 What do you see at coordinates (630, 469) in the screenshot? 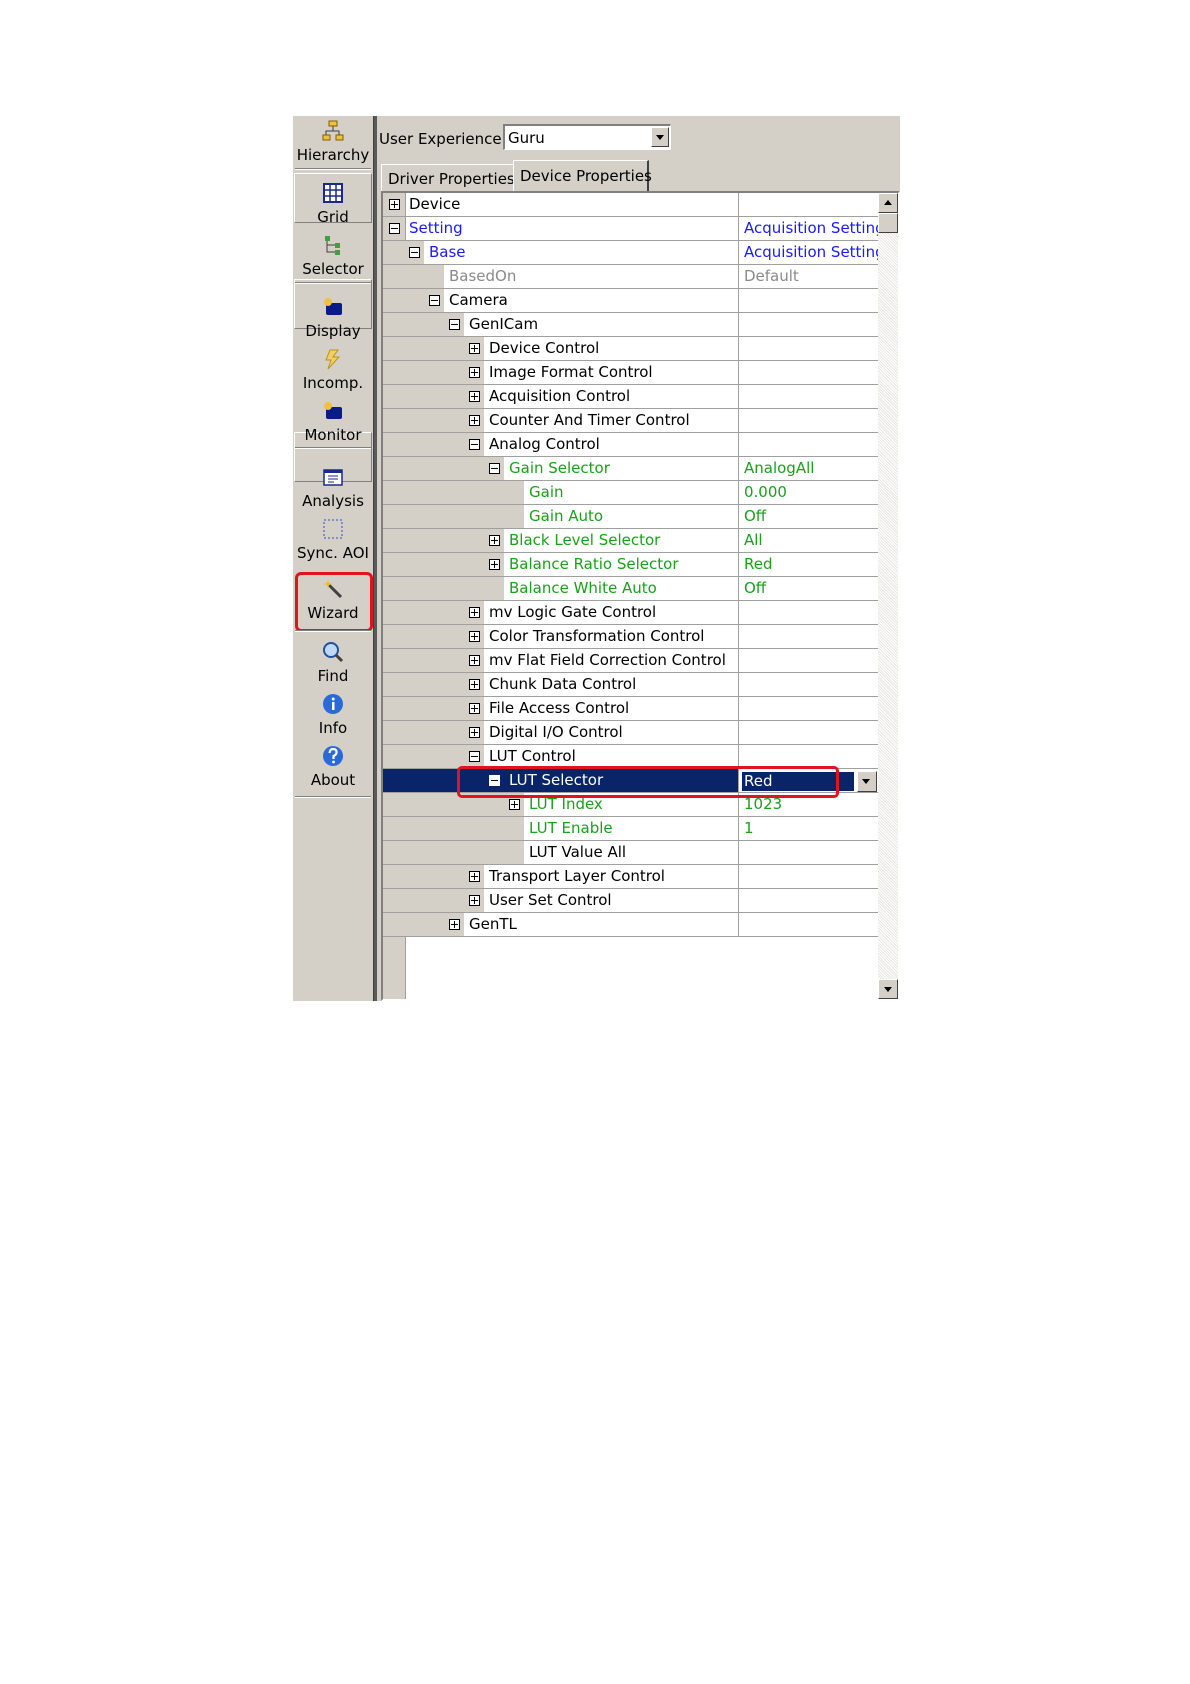
I see `property-row: Gain Selector AnalogAll` at bounding box center [630, 469].